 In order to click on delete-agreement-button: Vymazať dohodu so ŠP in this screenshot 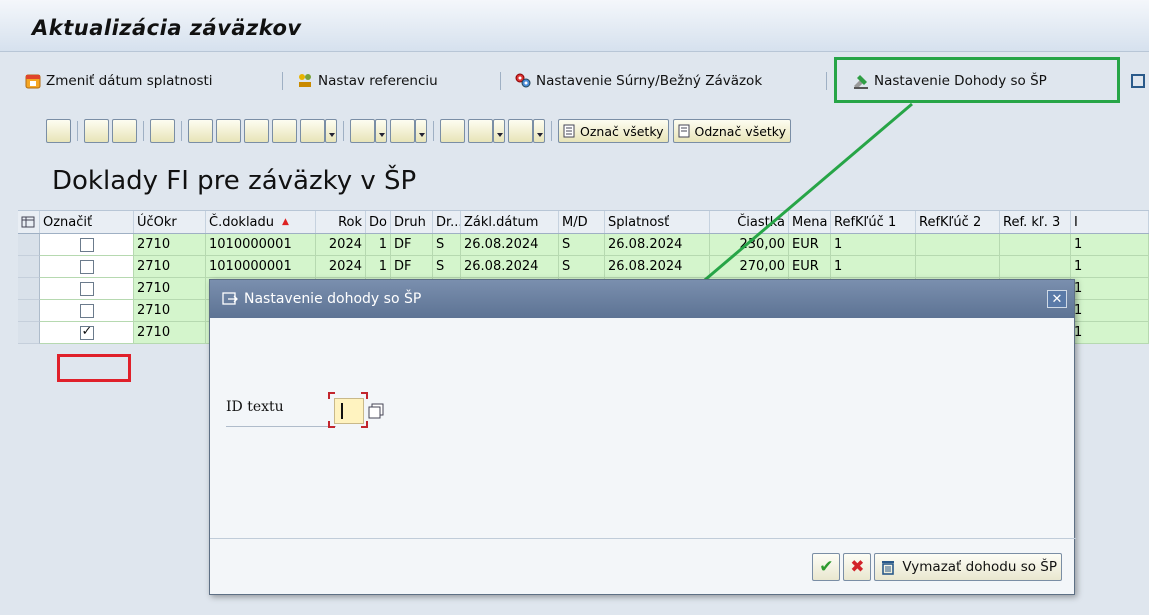, I will do `click(968, 567)`.